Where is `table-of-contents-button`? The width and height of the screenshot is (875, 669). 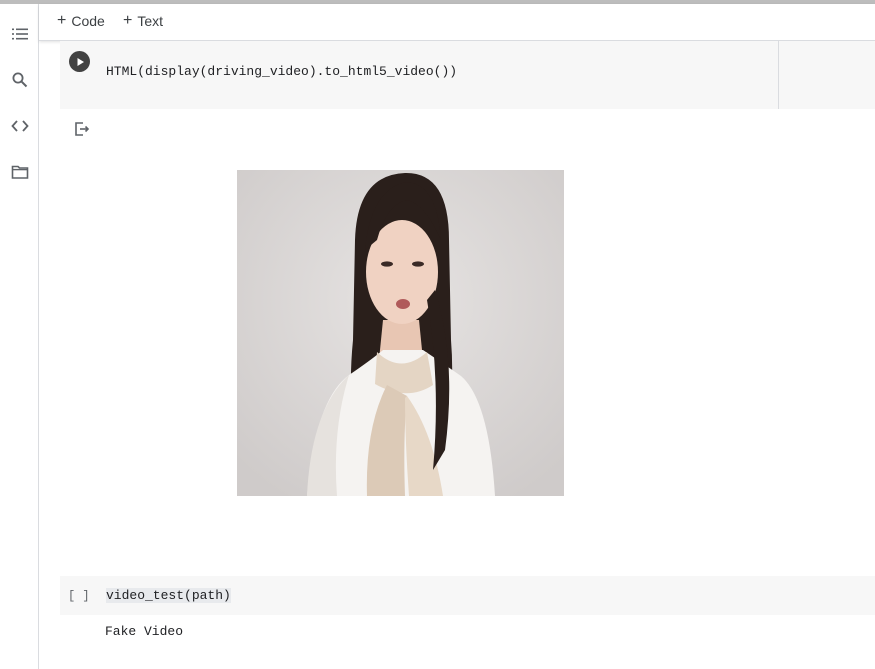 table-of-contents-button is located at coordinates (20, 34).